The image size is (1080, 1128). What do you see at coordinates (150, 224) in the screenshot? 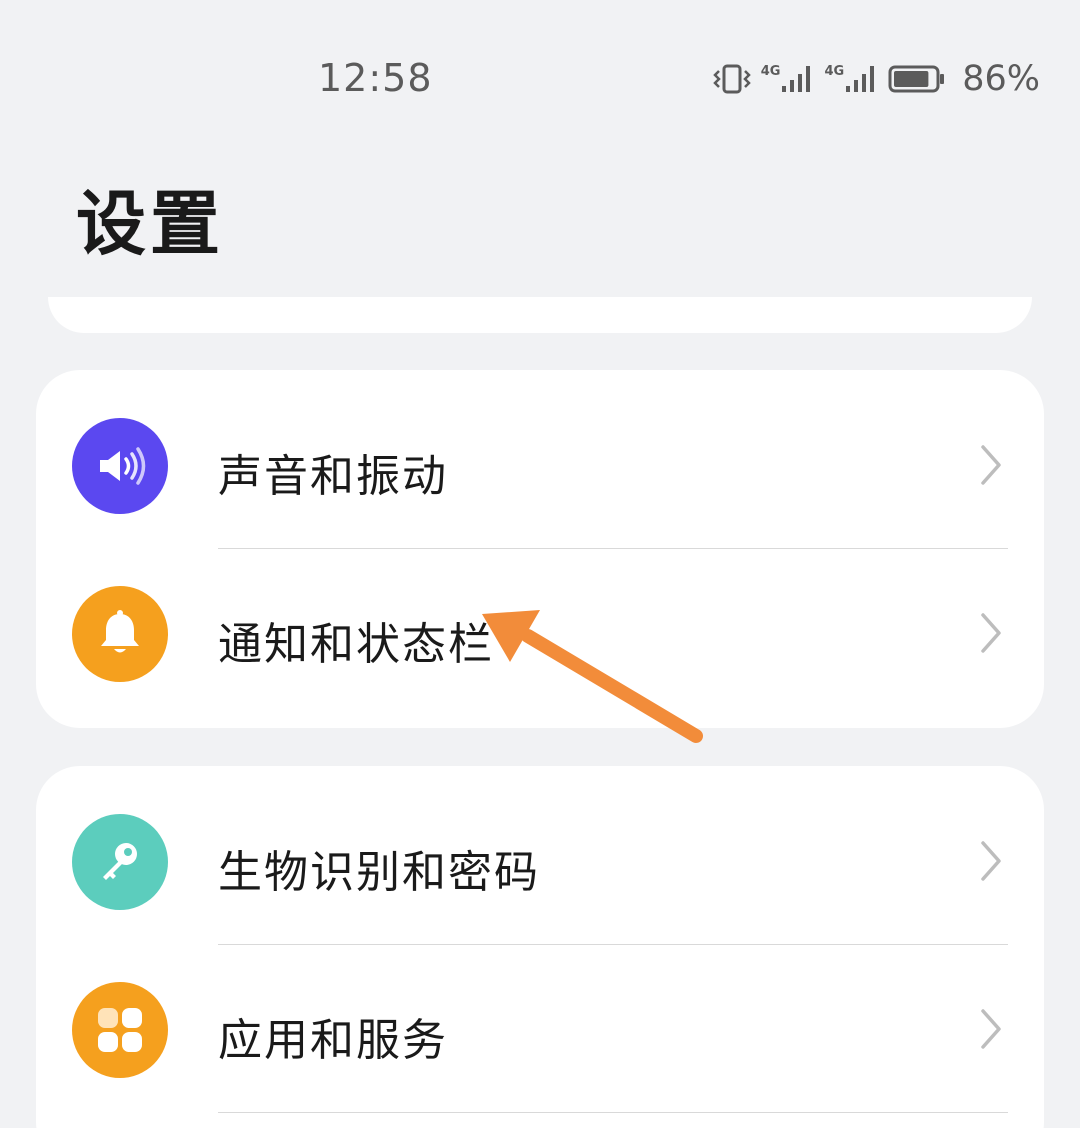
I see `page-title: 设置` at bounding box center [150, 224].